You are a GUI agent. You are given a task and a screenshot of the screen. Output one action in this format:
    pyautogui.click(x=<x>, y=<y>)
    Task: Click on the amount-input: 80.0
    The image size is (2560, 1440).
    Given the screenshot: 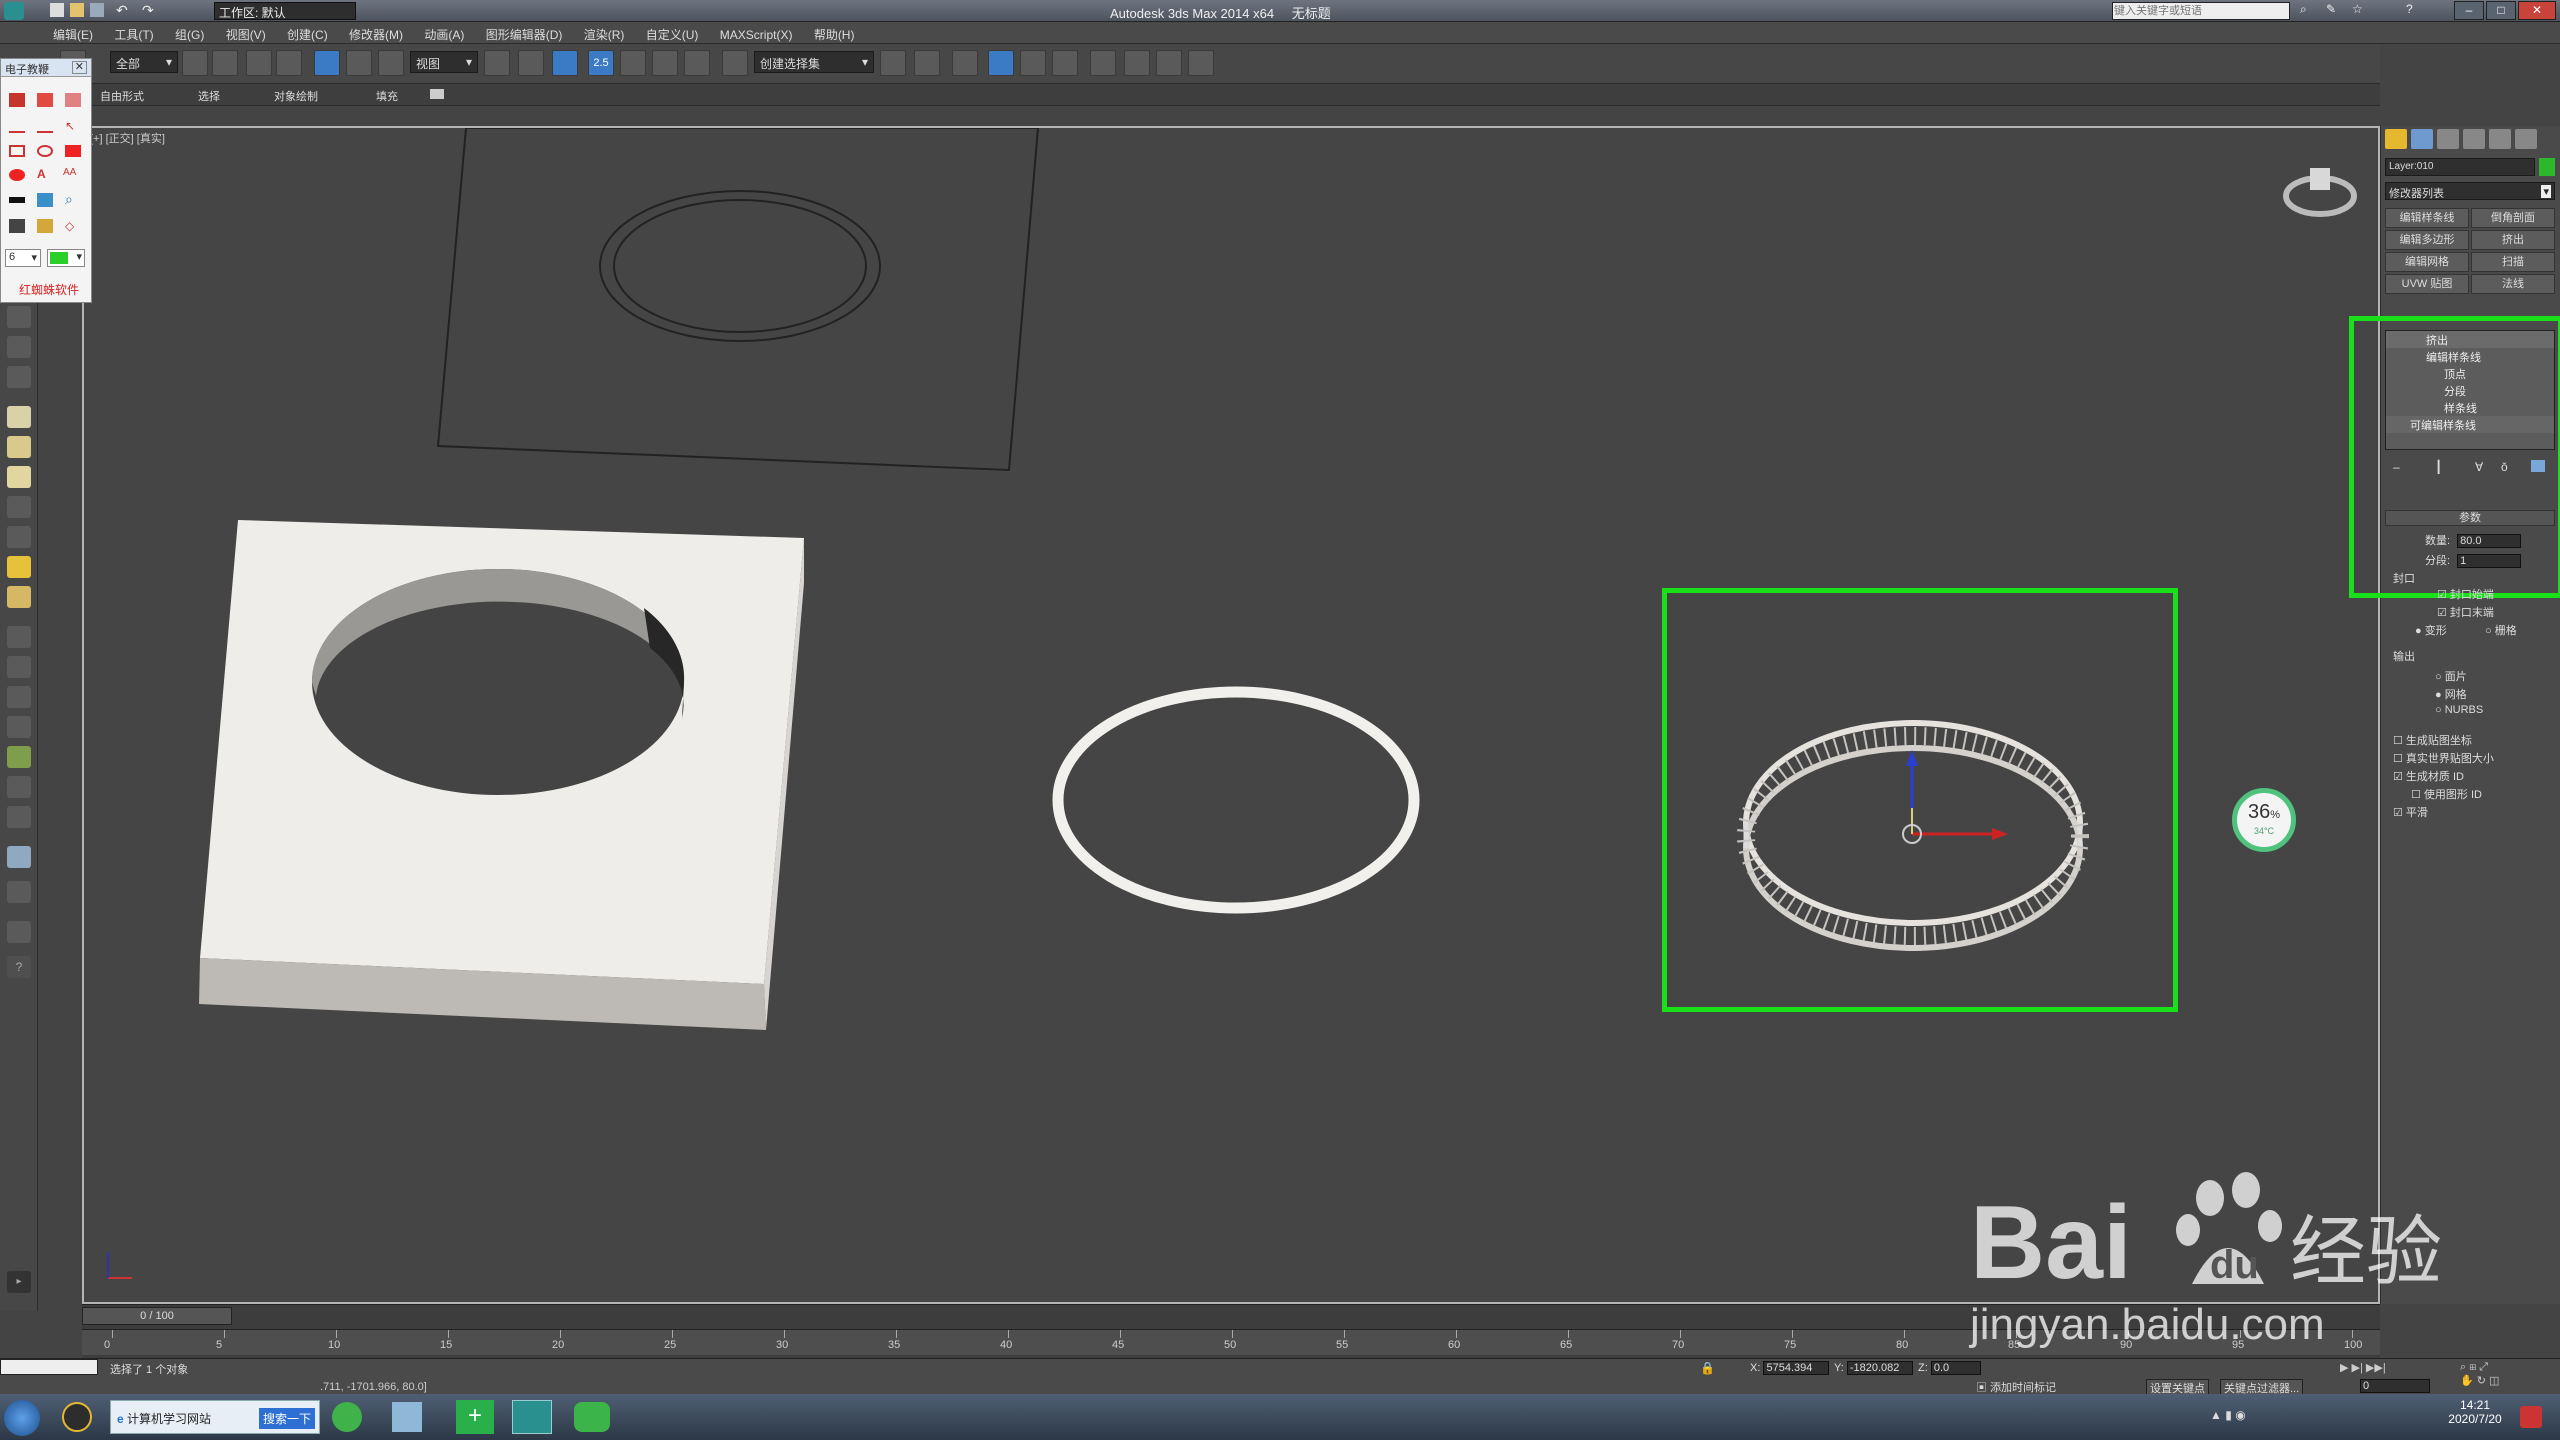 What is the action you would take?
    pyautogui.click(x=2489, y=541)
    